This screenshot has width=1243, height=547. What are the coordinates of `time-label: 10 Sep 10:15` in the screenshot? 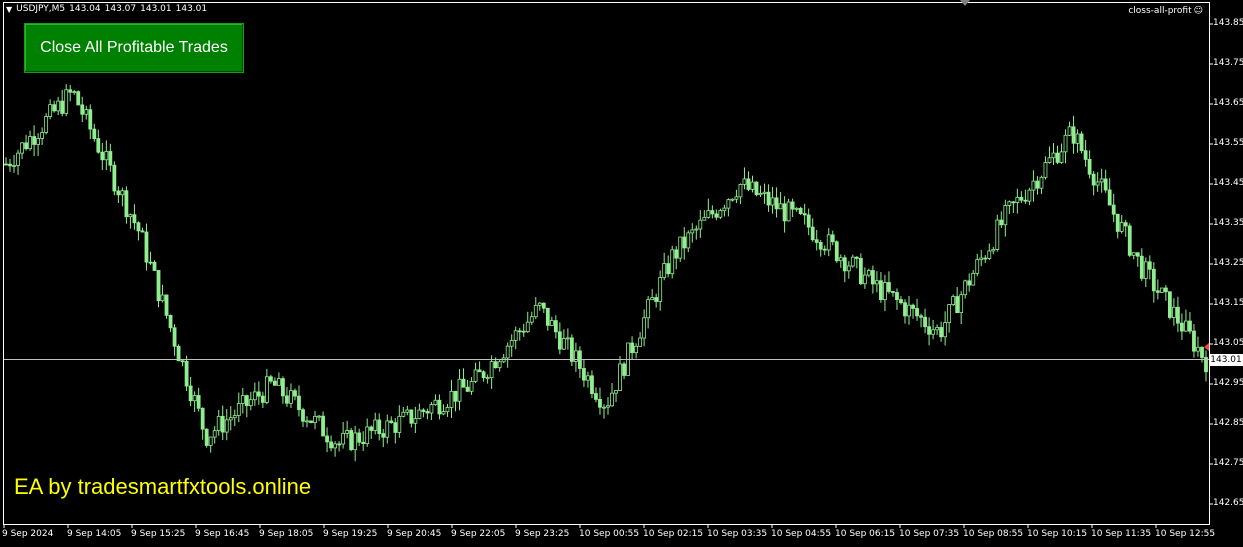 It's located at (1057, 534).